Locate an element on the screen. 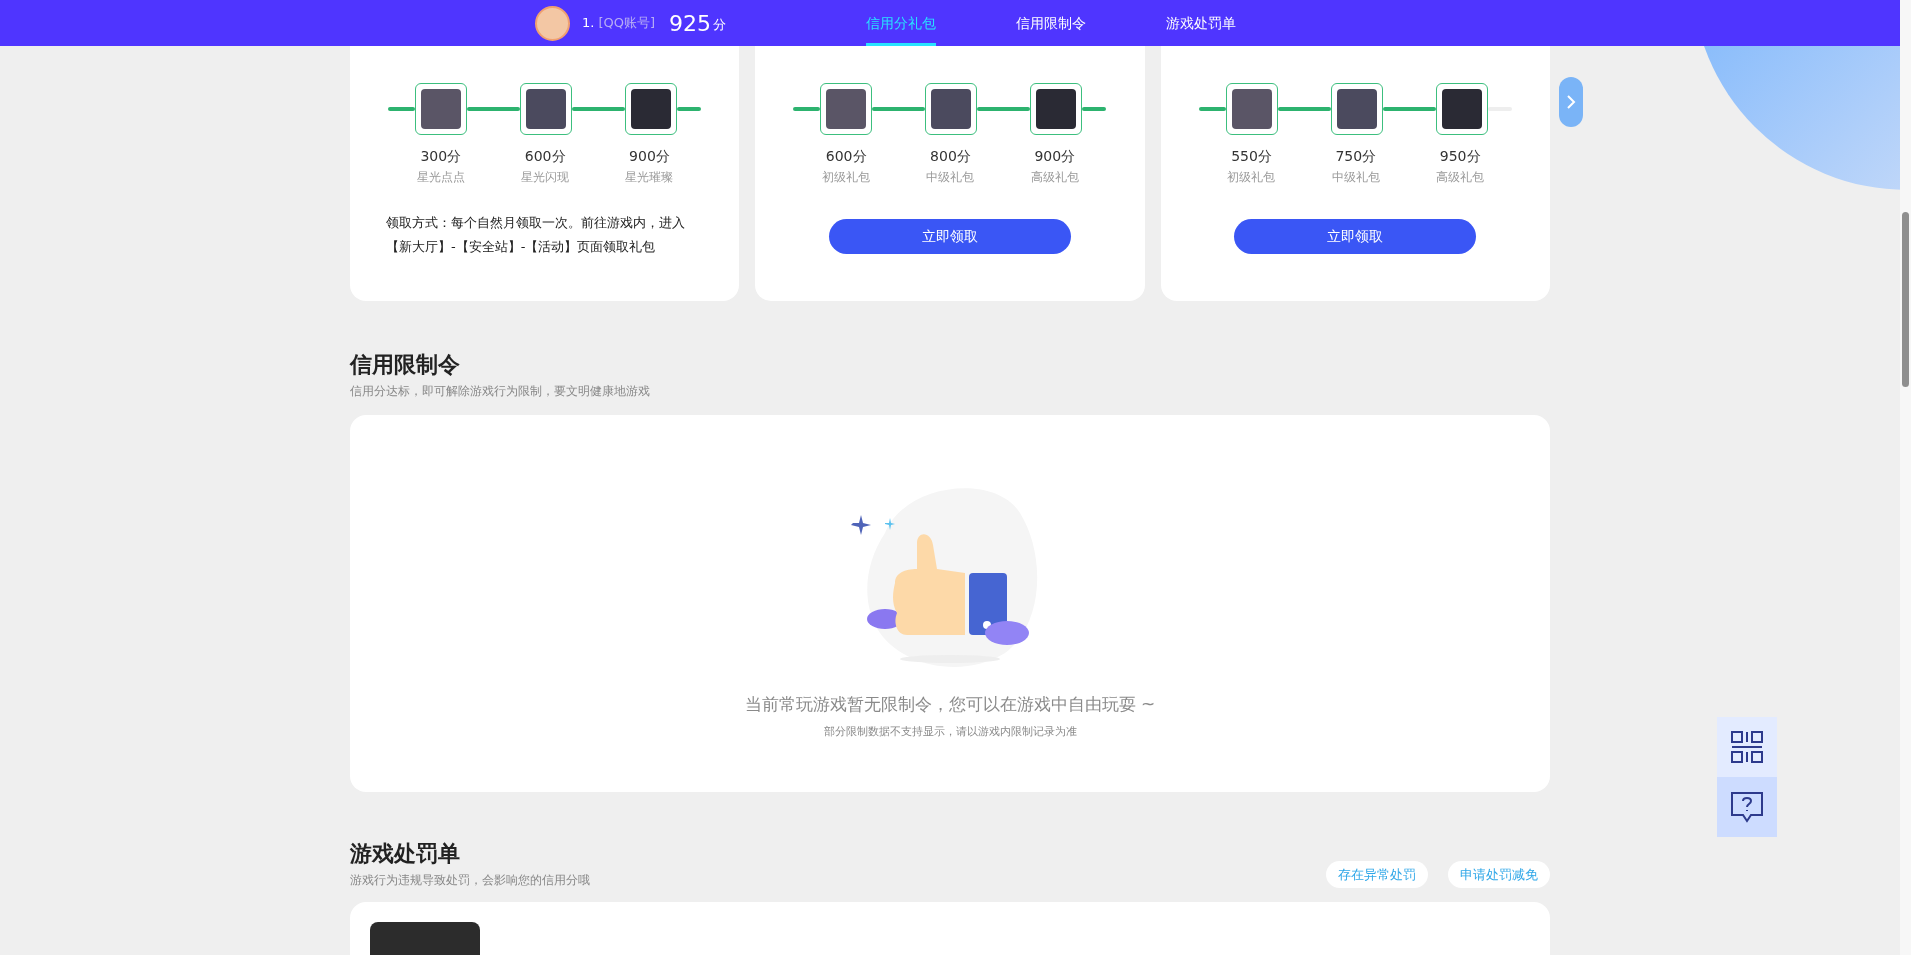  reward-points: 750分 is located at coordinates (1356, 156).